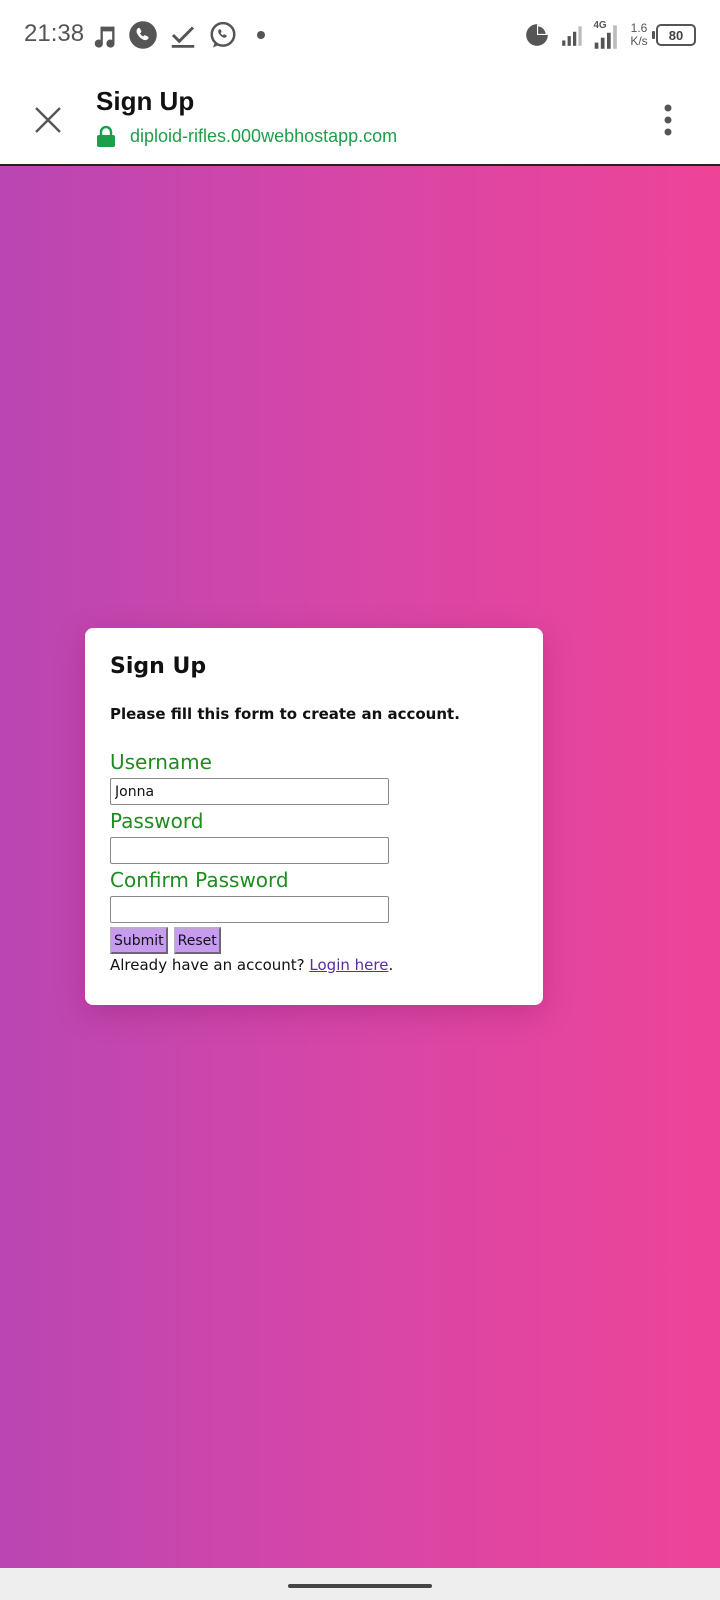 This screenshot has width=720, height=1600. Describe the element at coordinates (54, 33) in the screenshot. I see `status-time: 21:38` at that location.